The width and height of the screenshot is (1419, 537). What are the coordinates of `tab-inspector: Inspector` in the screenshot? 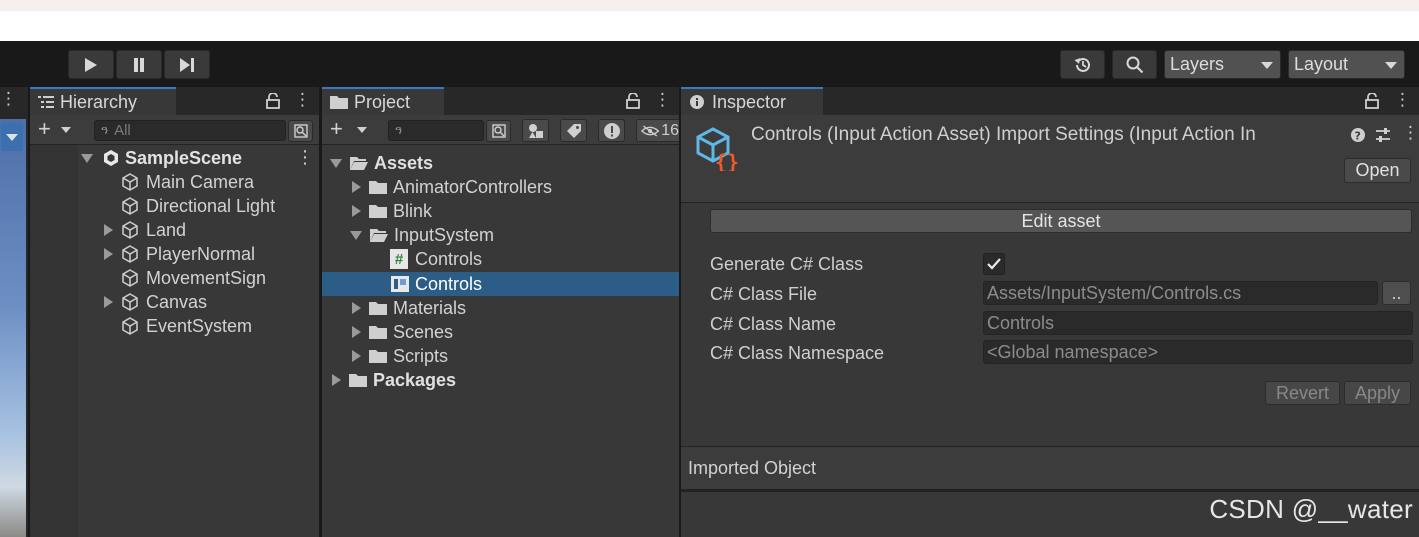 It's located at (752, 101).